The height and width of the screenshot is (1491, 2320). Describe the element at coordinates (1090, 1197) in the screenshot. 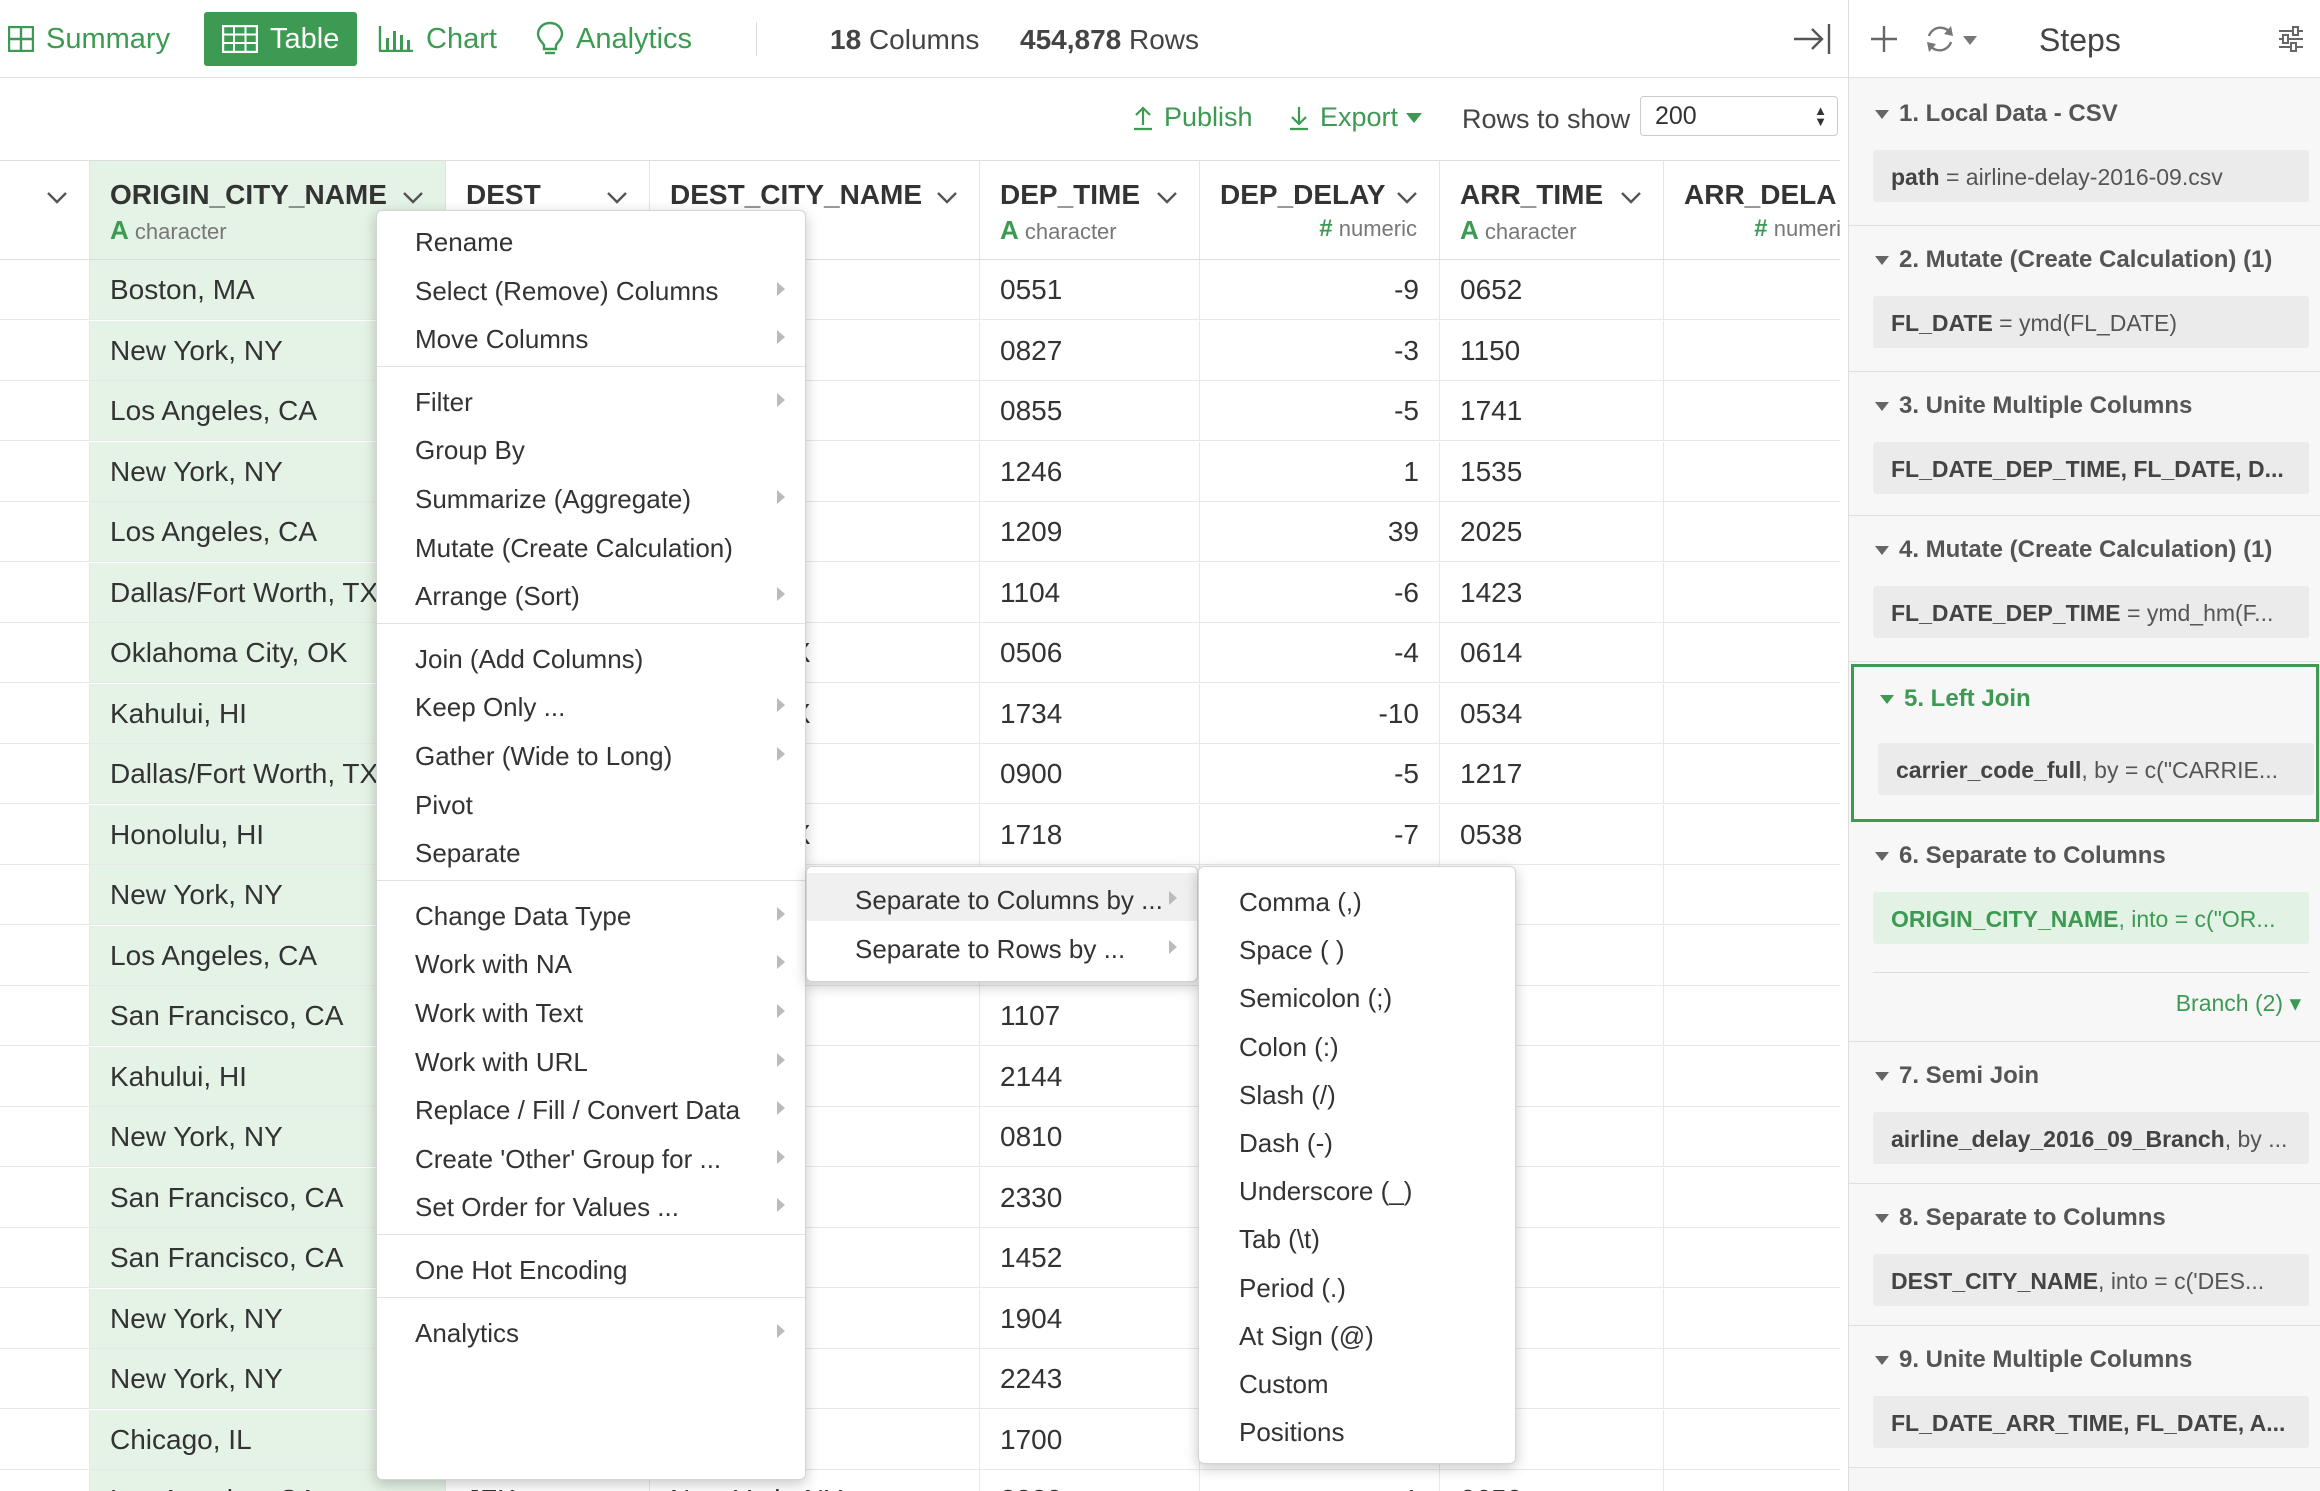

I see `table-cell: 2330` at that location.